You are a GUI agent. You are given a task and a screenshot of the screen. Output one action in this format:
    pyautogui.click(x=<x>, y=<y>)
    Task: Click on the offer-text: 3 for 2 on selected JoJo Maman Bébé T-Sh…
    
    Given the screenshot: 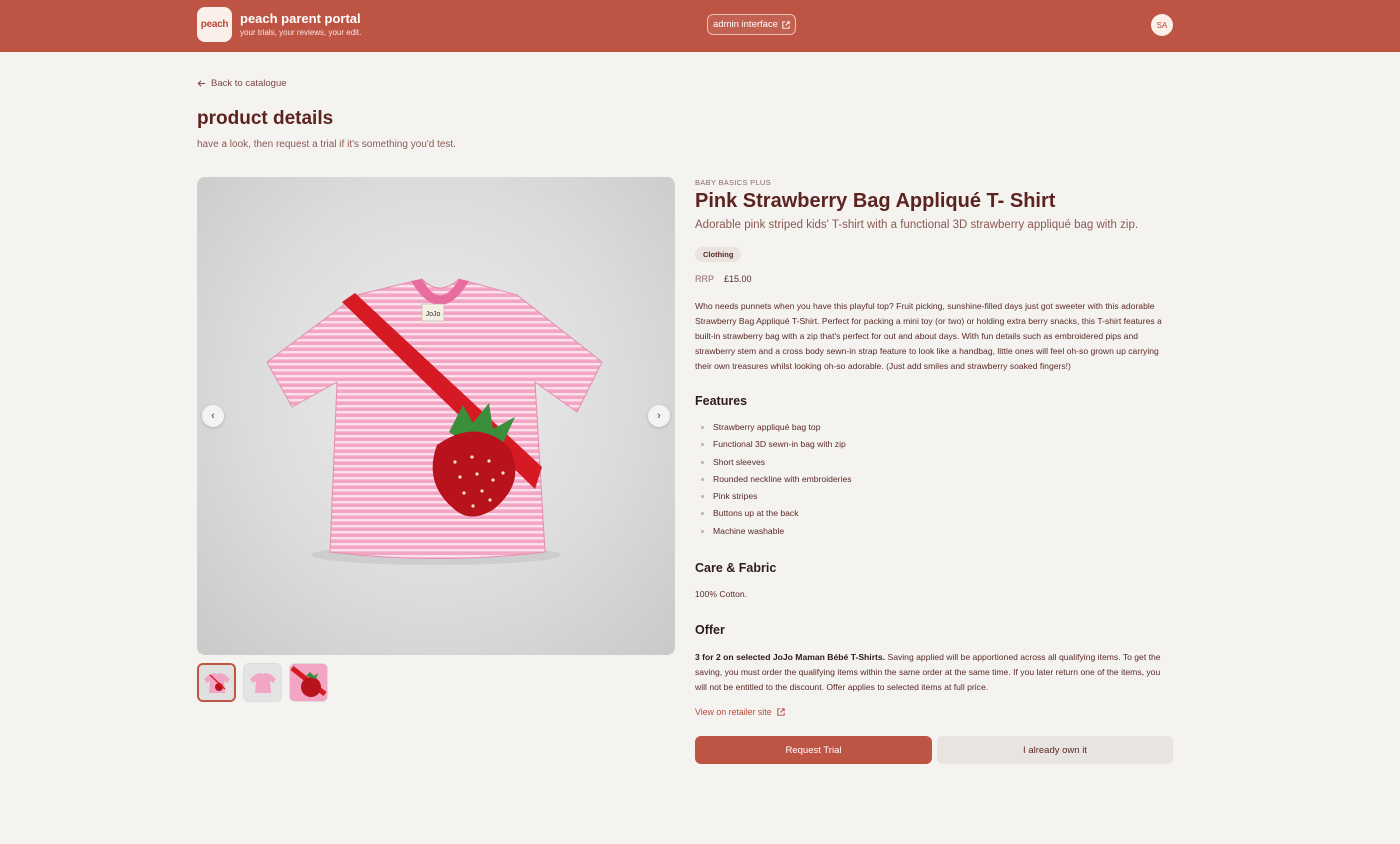 What is the action you would take?
    pyautogui.click(x=934, y=672)
    